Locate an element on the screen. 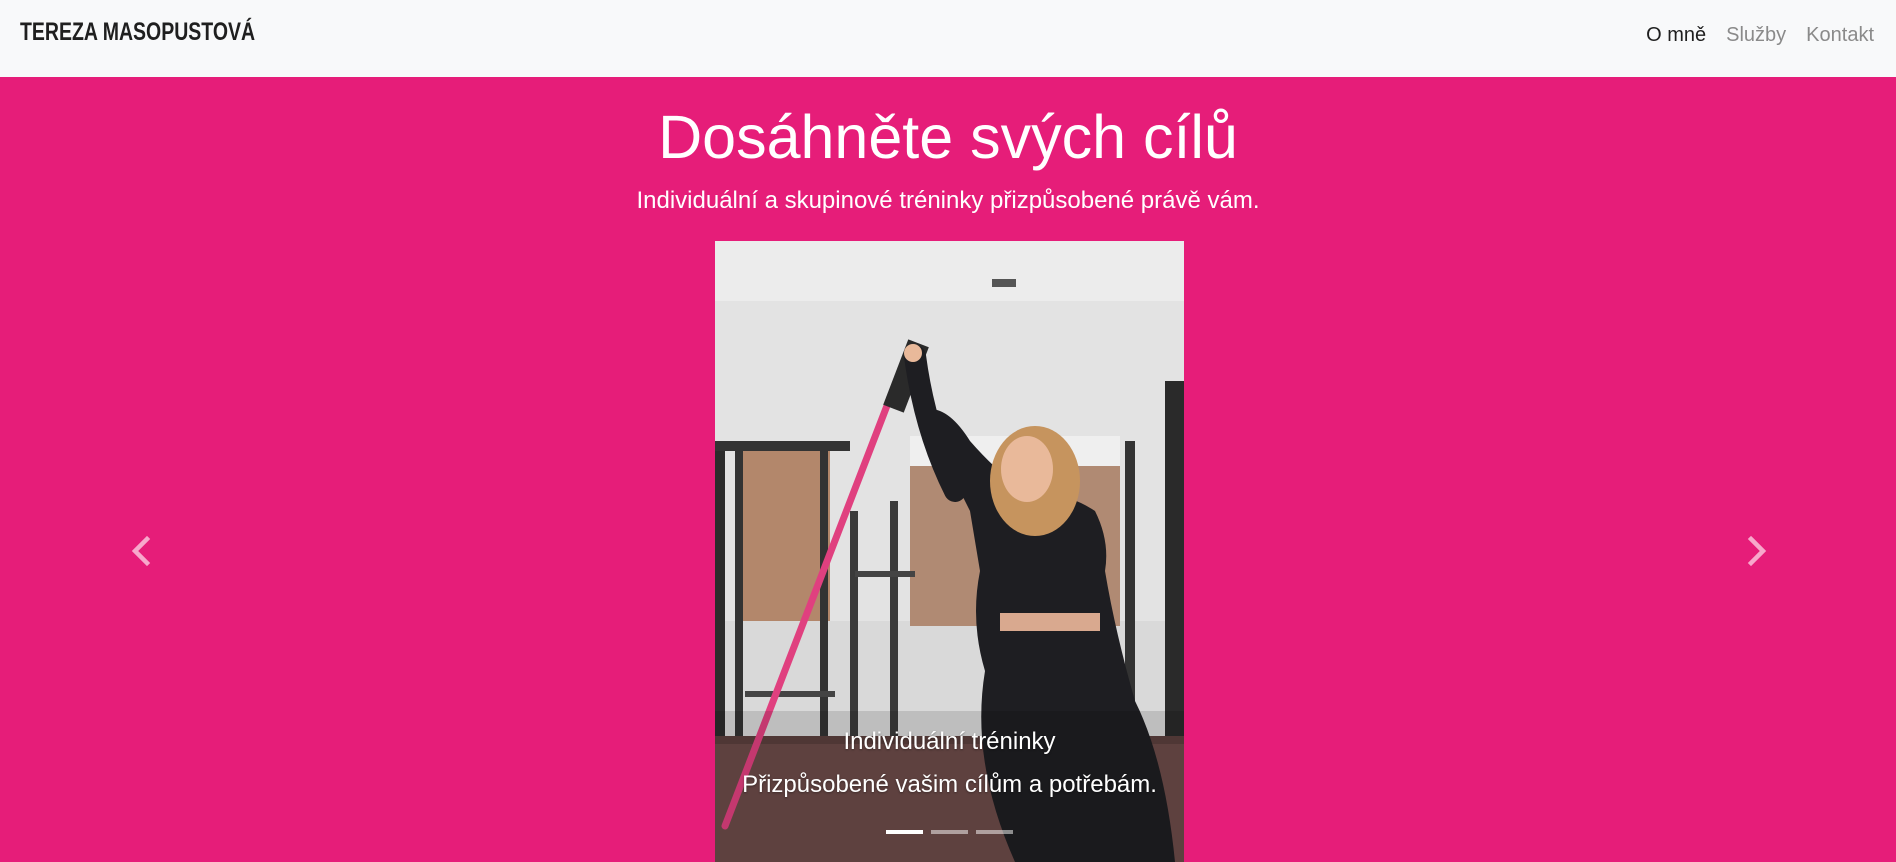 This screenshot has height=862, width=1896. carousel-next-button is located at coordinates (1756, 551).